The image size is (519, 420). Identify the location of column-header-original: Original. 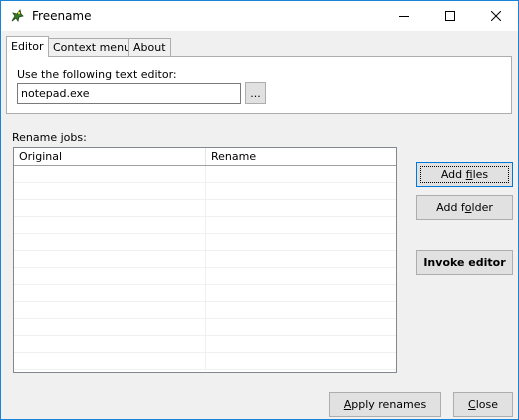
(110, 156).